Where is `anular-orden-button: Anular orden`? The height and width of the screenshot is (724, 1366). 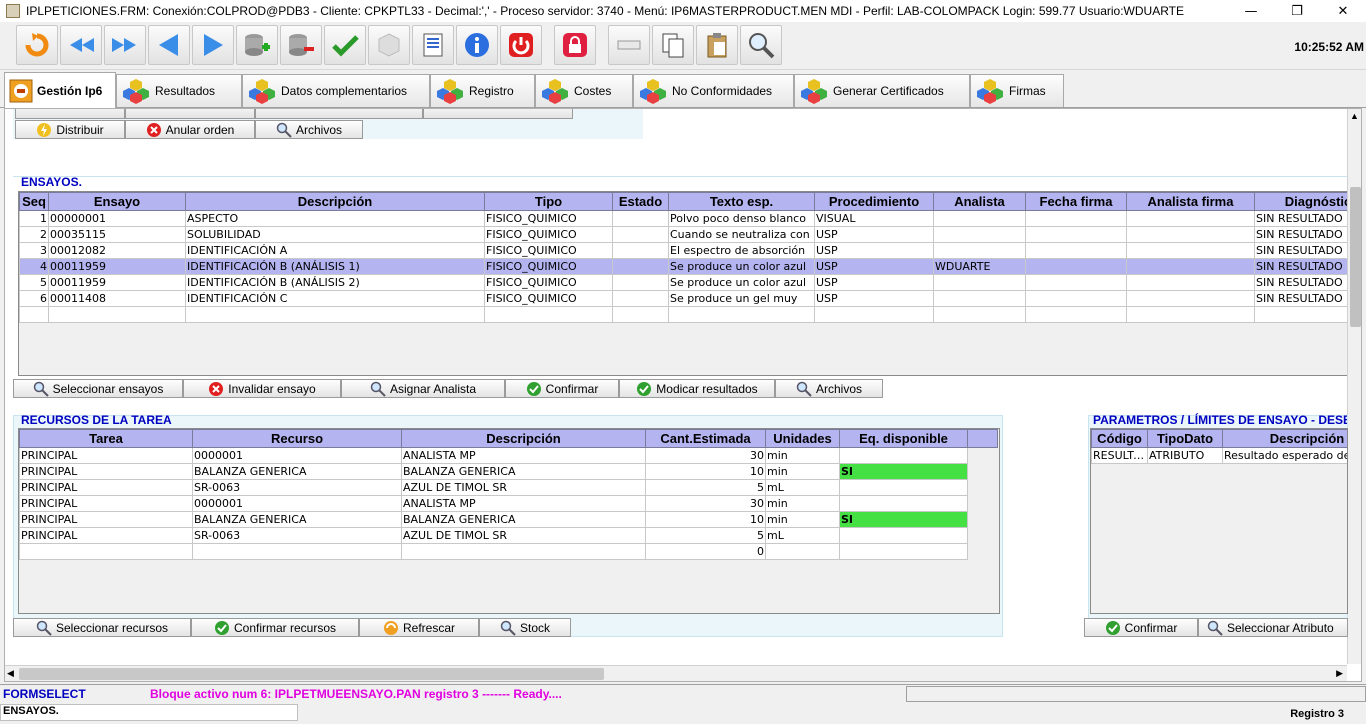 anular-orden-button: Anular orden is located at coordinates (190, 129).